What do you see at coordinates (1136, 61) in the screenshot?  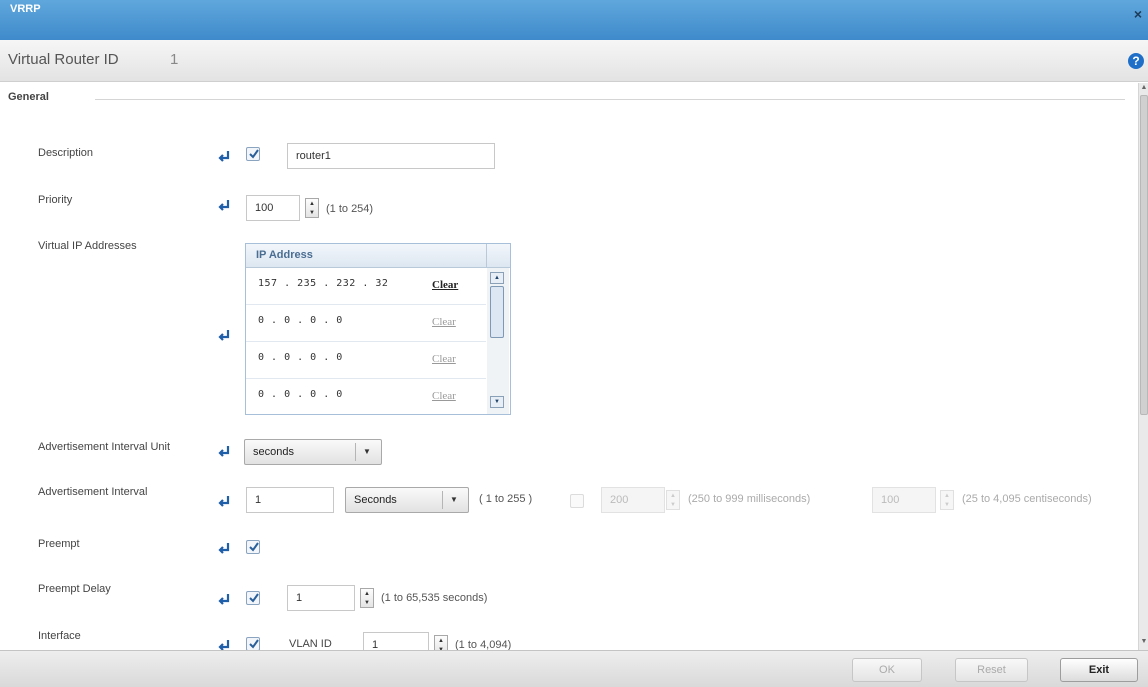 I see `help-icon: ?` at bounding box center [1136, 61].